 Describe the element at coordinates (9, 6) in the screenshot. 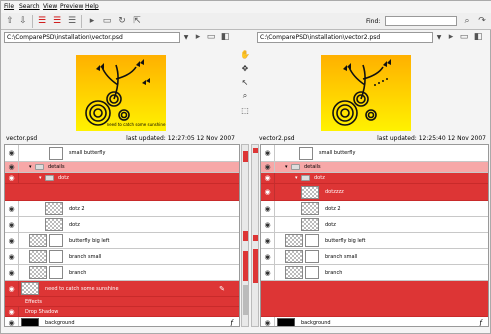

I see `menu-file: File` at that location.